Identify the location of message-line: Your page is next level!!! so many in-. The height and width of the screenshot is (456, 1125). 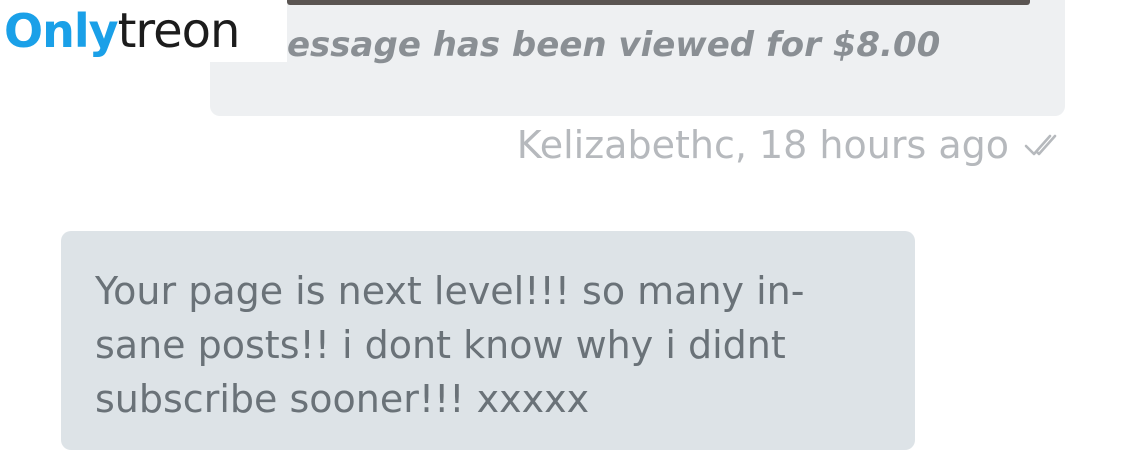
(450, 291).